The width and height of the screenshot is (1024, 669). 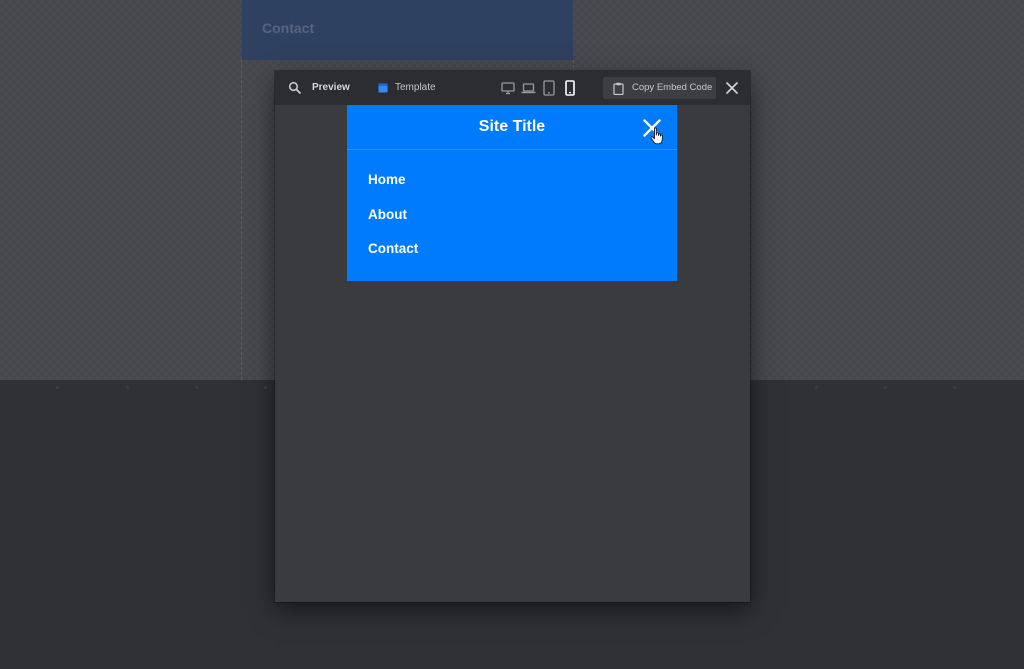 What do you see at coordinates (672, 87) in the screenshot?
I see `copy-embed-code-label: Copy Embed Code` at bounding box center [672, 87].